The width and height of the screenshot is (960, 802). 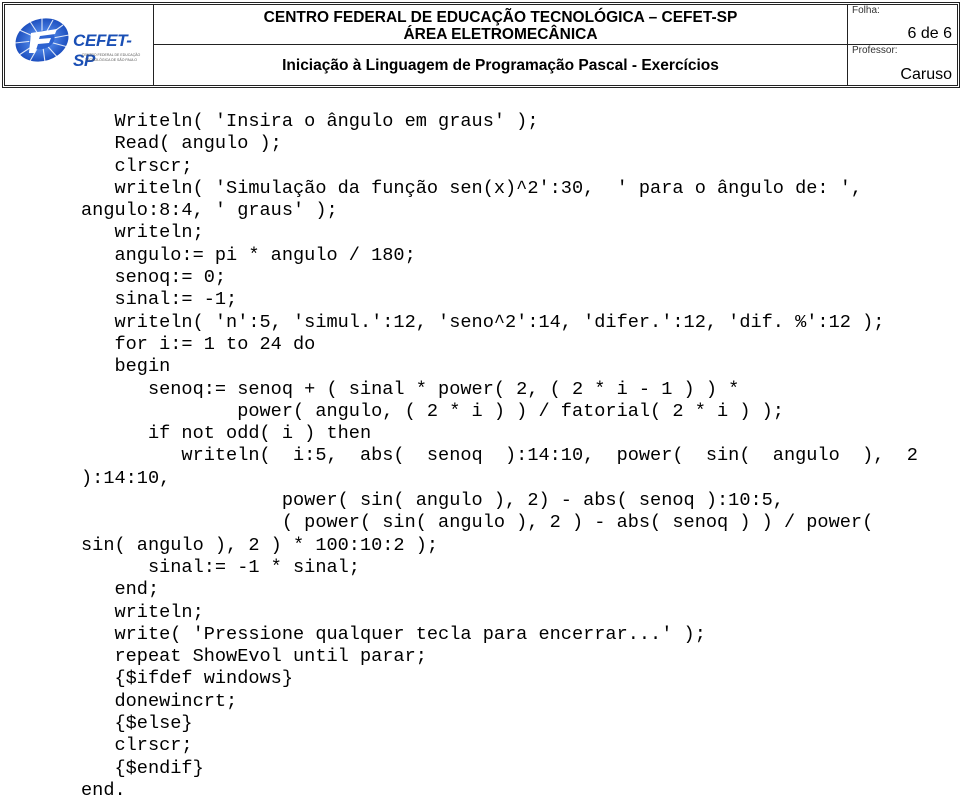 I want to click on code-line: if not odd( i ) then, so click(x=226, y=434).